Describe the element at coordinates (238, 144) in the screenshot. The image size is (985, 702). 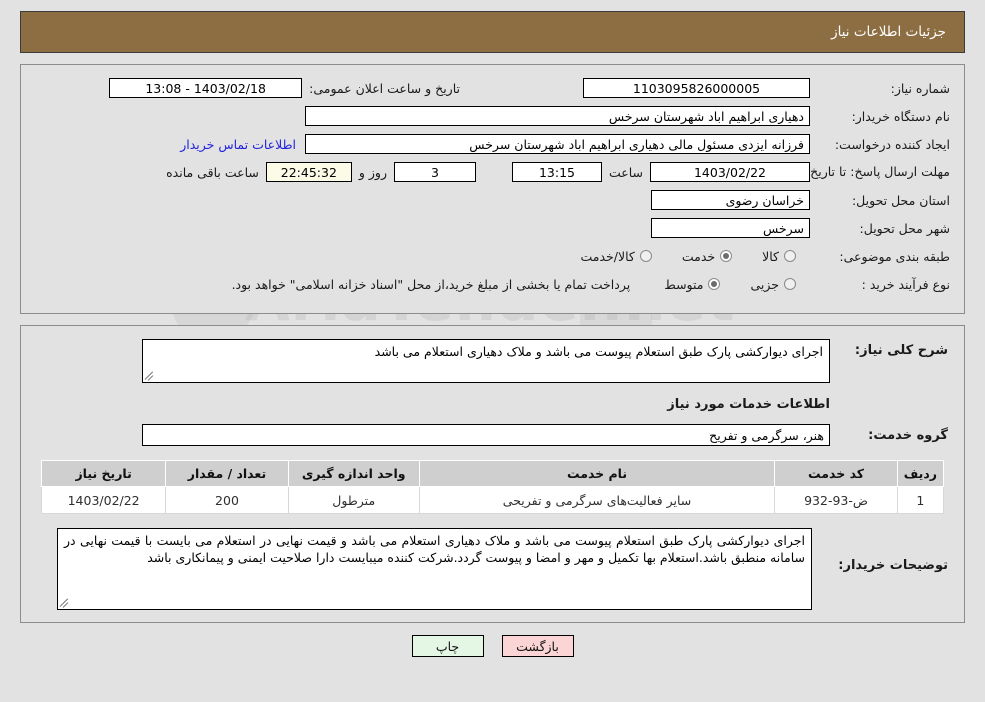
I see `buyer-contact-link: اطلاعات تماس خریدار` at that location.